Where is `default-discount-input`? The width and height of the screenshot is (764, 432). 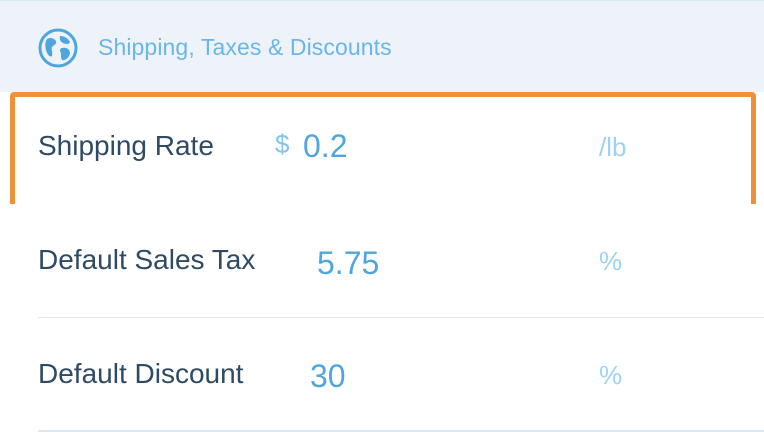 default-discount-input is located at coordinates (410, 376).